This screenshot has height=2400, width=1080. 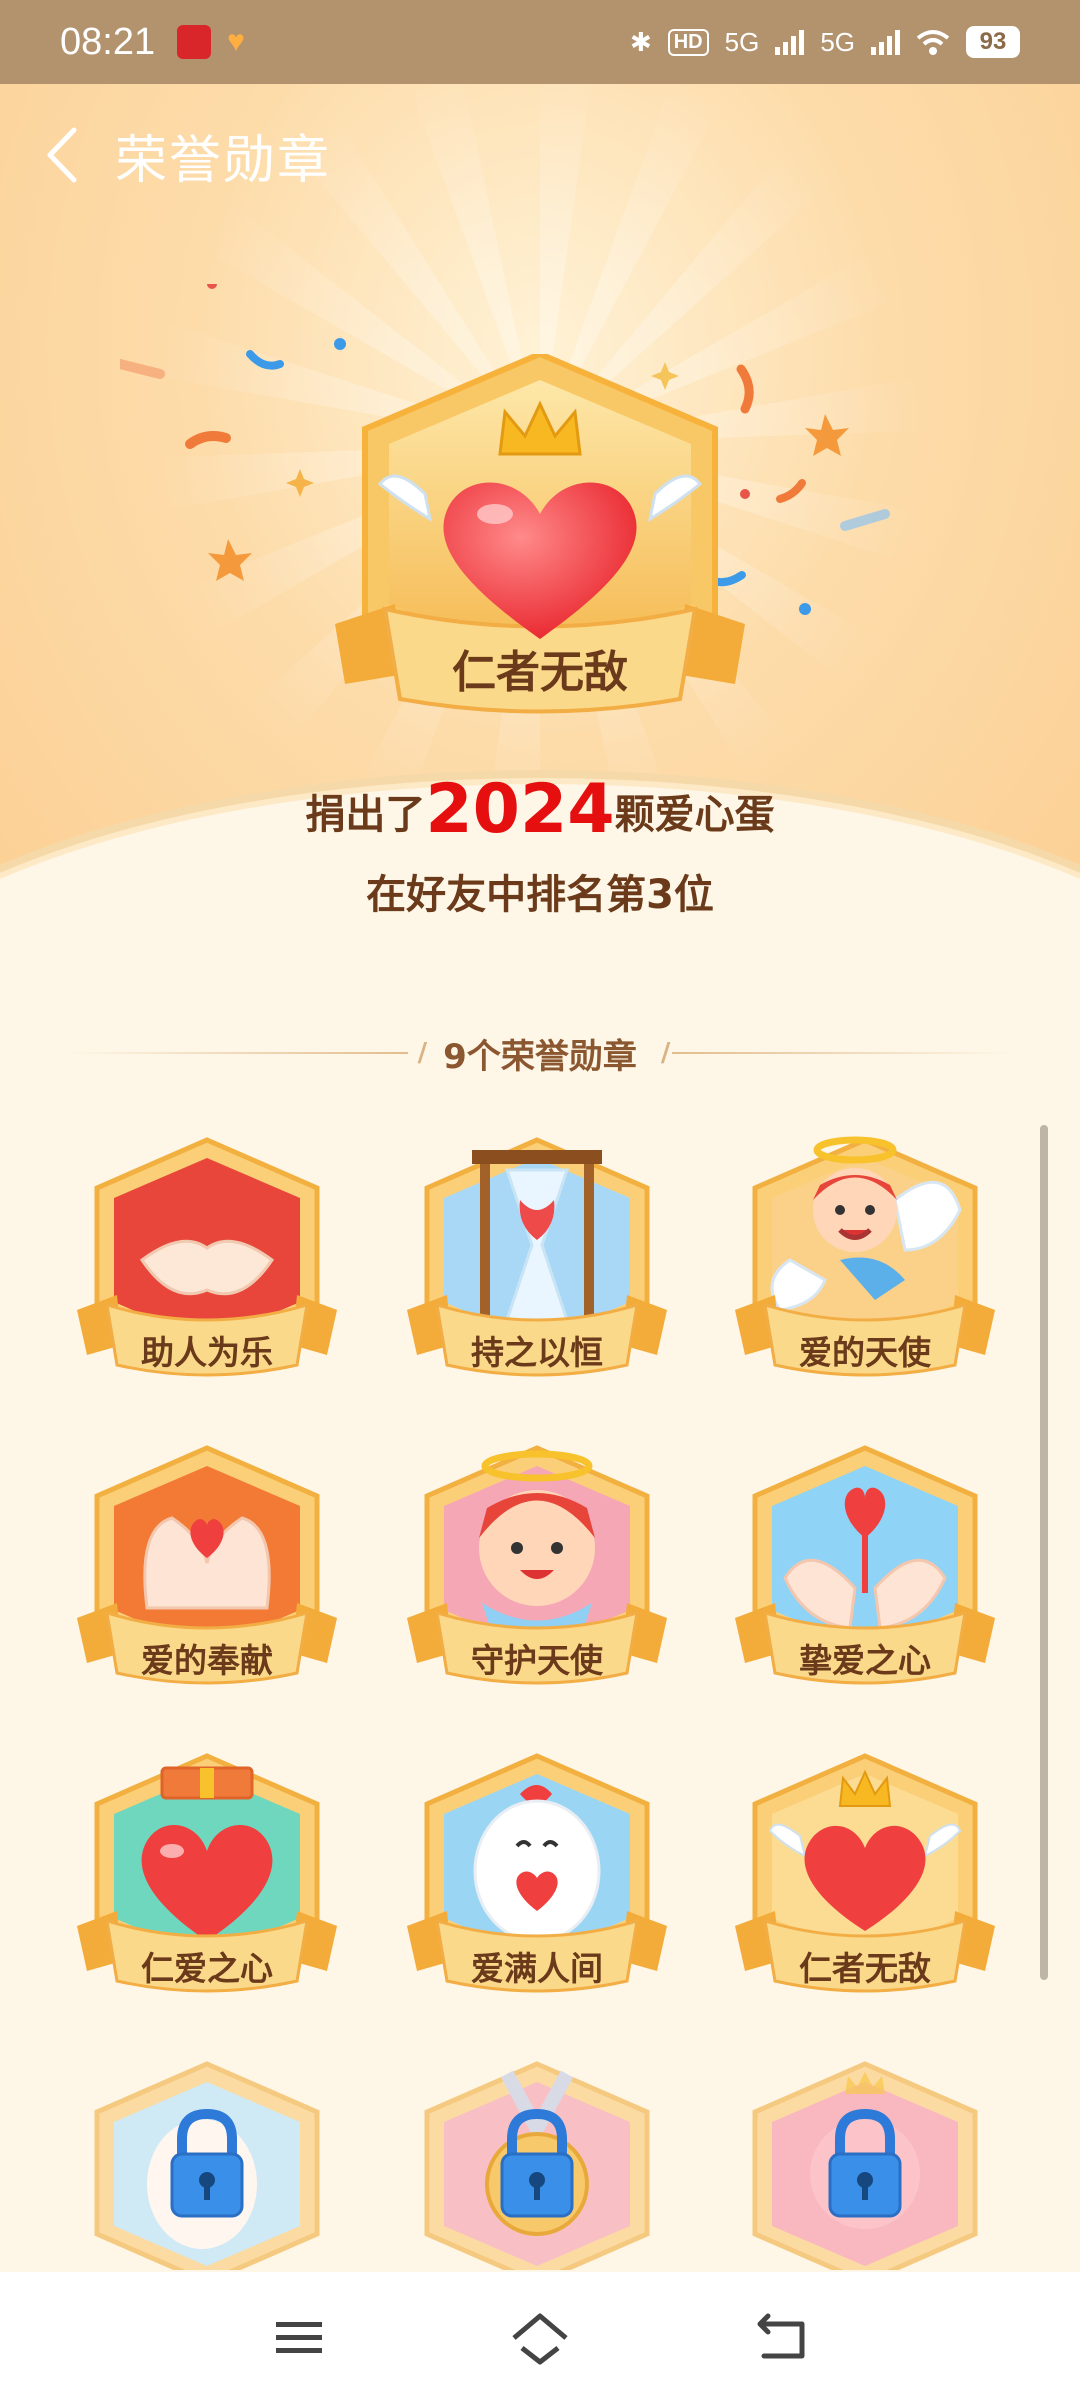 What do you see at coordinates (865, 1260) in the screenshot?
I see `medal-item: 爱的天使` at bounding box center [865, 1260].